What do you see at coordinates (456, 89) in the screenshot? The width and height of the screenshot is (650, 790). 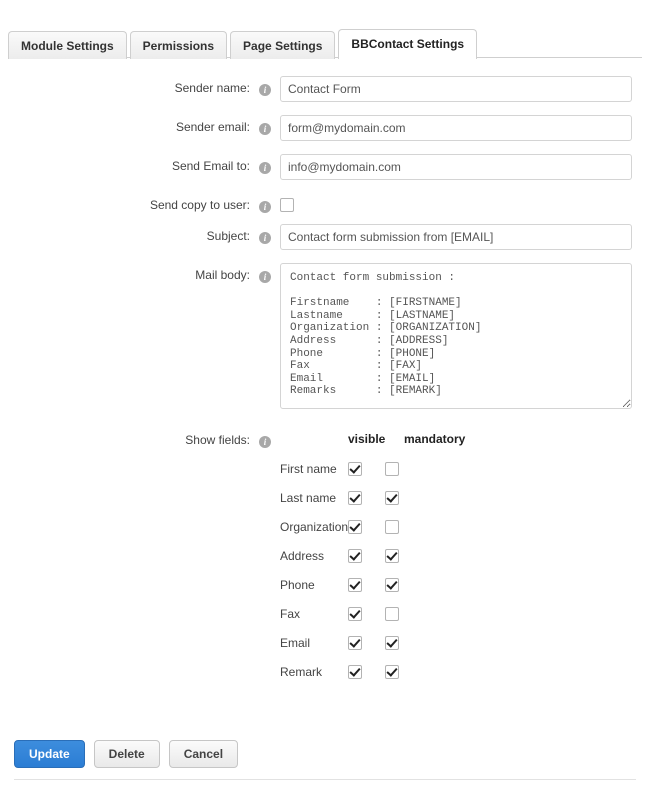 I see `sender-name-input` at bounding box center [456, 89].